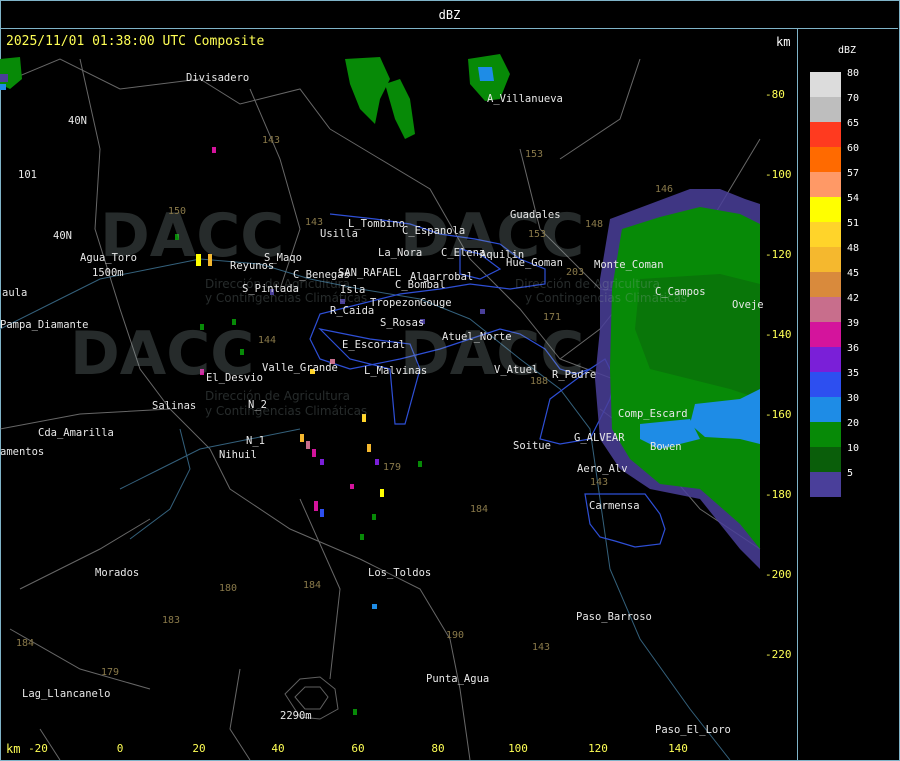  What do you see at coordinates (853, 298) in the screenshot?
I see `legend-level-label: 42` at bounding box center [853, 298].